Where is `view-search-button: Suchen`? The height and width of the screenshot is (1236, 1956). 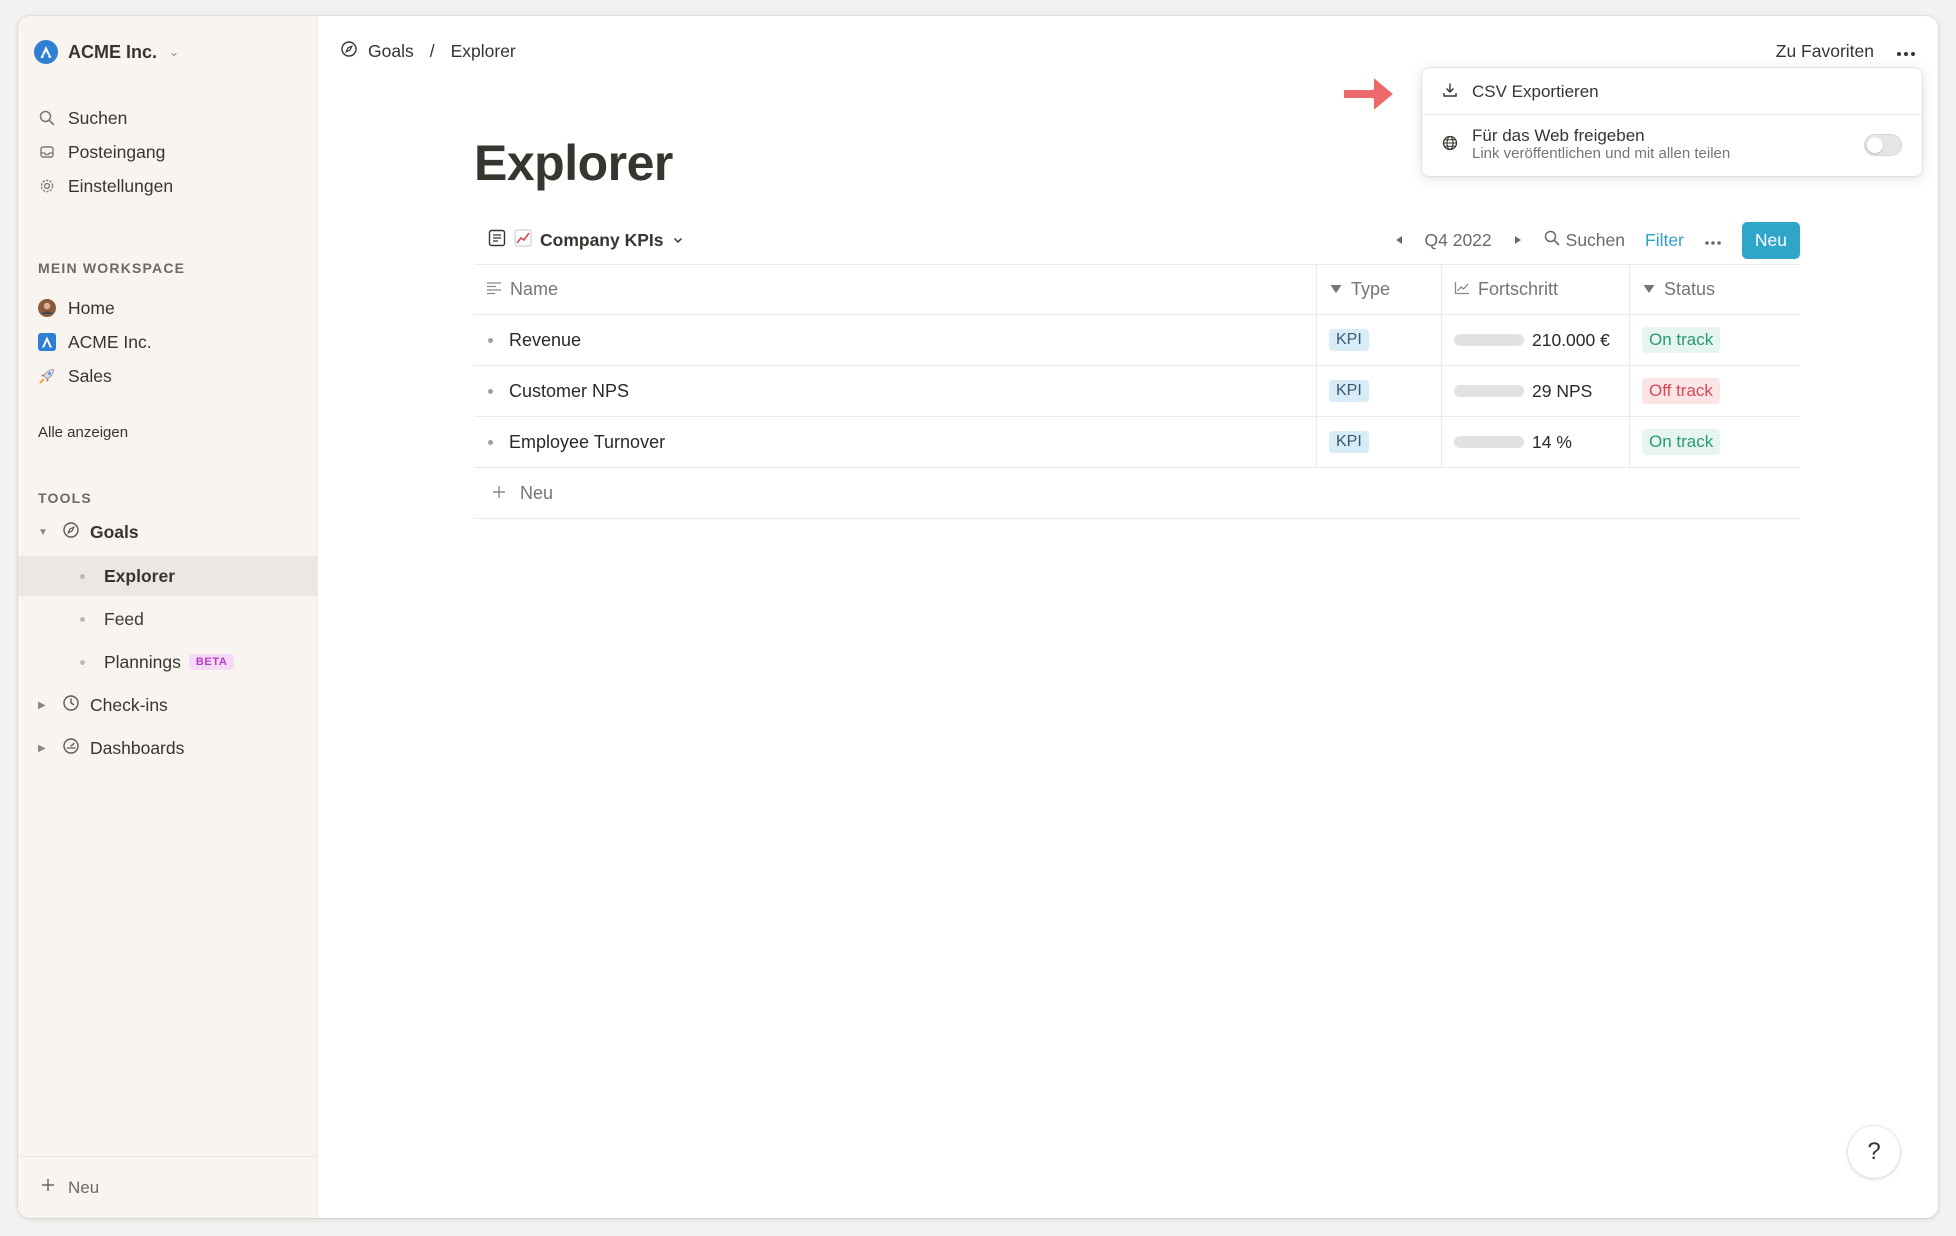
view-search-button: Suchen is located at coordinates (1584, 240).